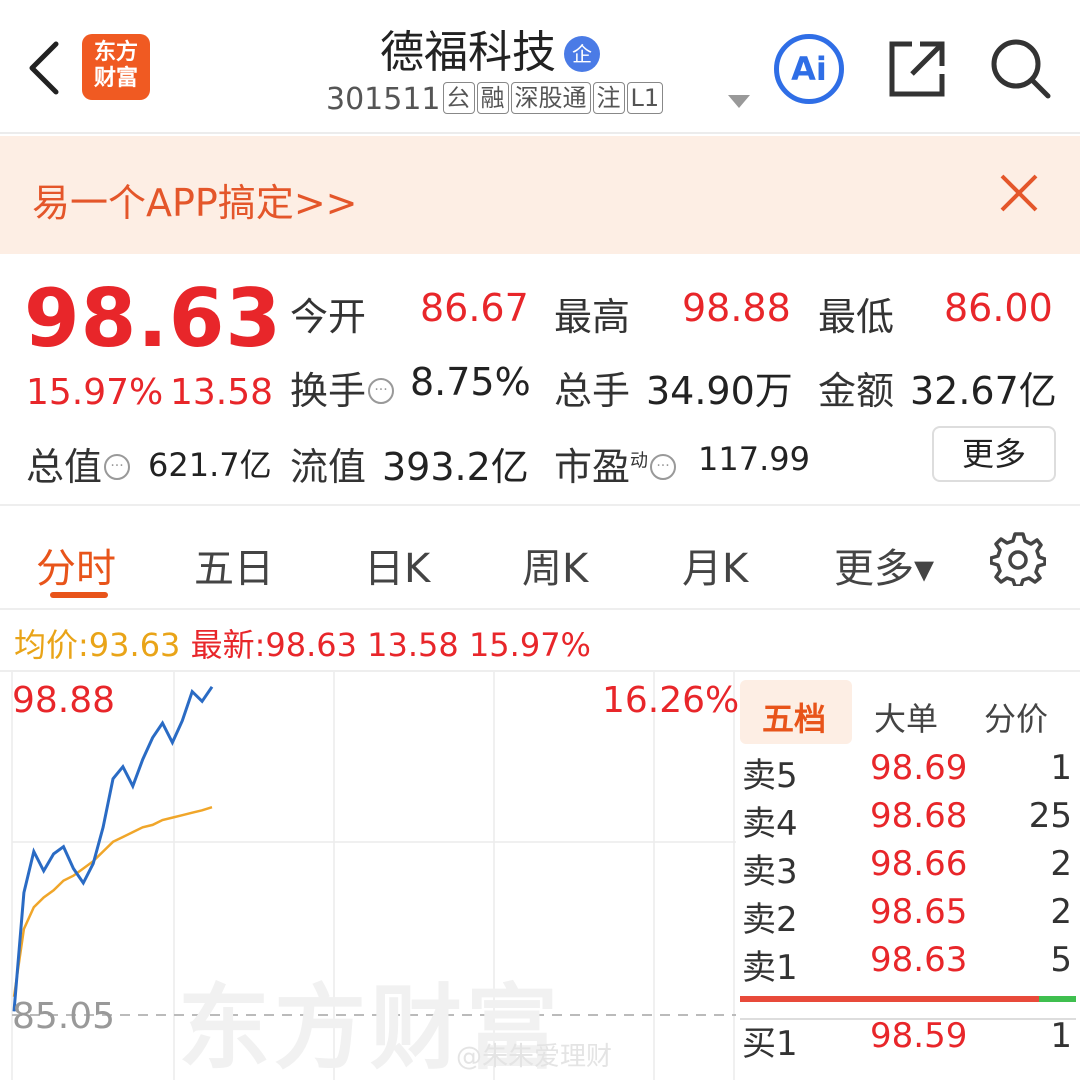 The height and width of the screenshot is (1080, 1080). I want to click on pe-label: 市盈动 ···, so click(615, 463).